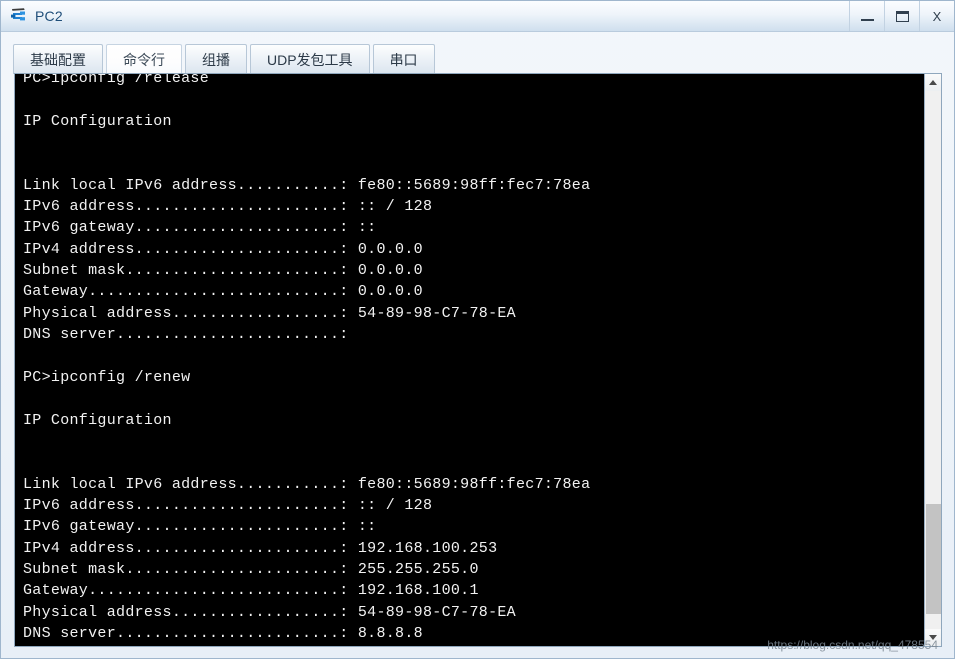 The image size is (955, 659). I want to click on window-controls: X, so click(901, 16).